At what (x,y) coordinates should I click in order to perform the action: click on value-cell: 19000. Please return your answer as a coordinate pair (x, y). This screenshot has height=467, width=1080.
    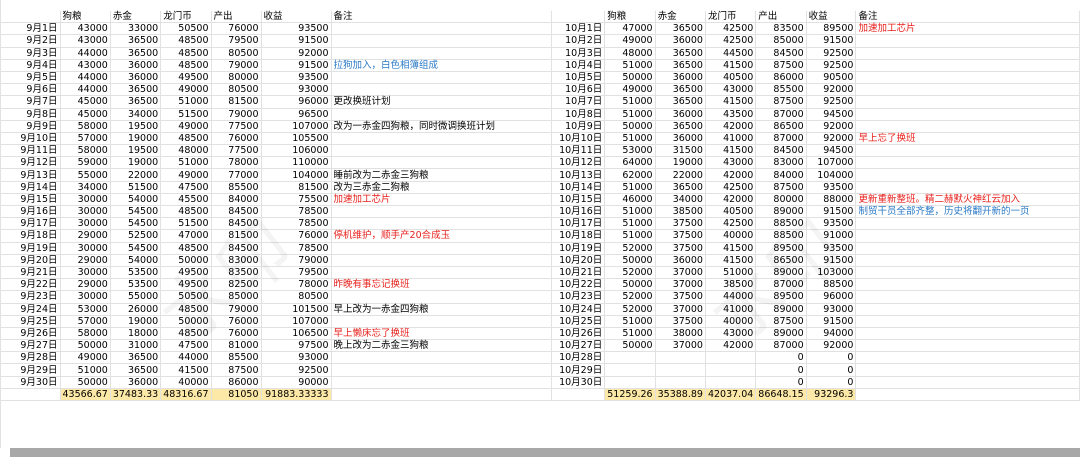
    Looking at the image, I should click on (136, 163).